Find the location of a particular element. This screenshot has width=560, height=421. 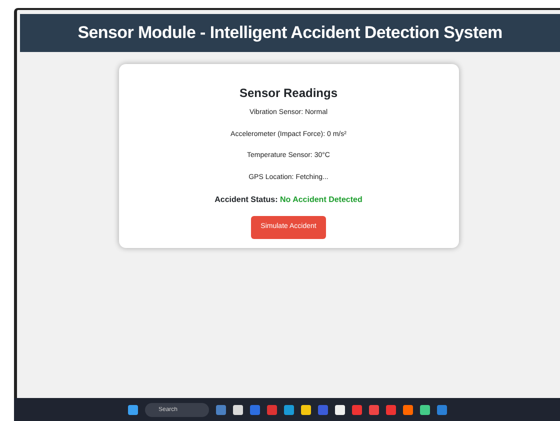

start-icon is located at coordinates (133, 409).